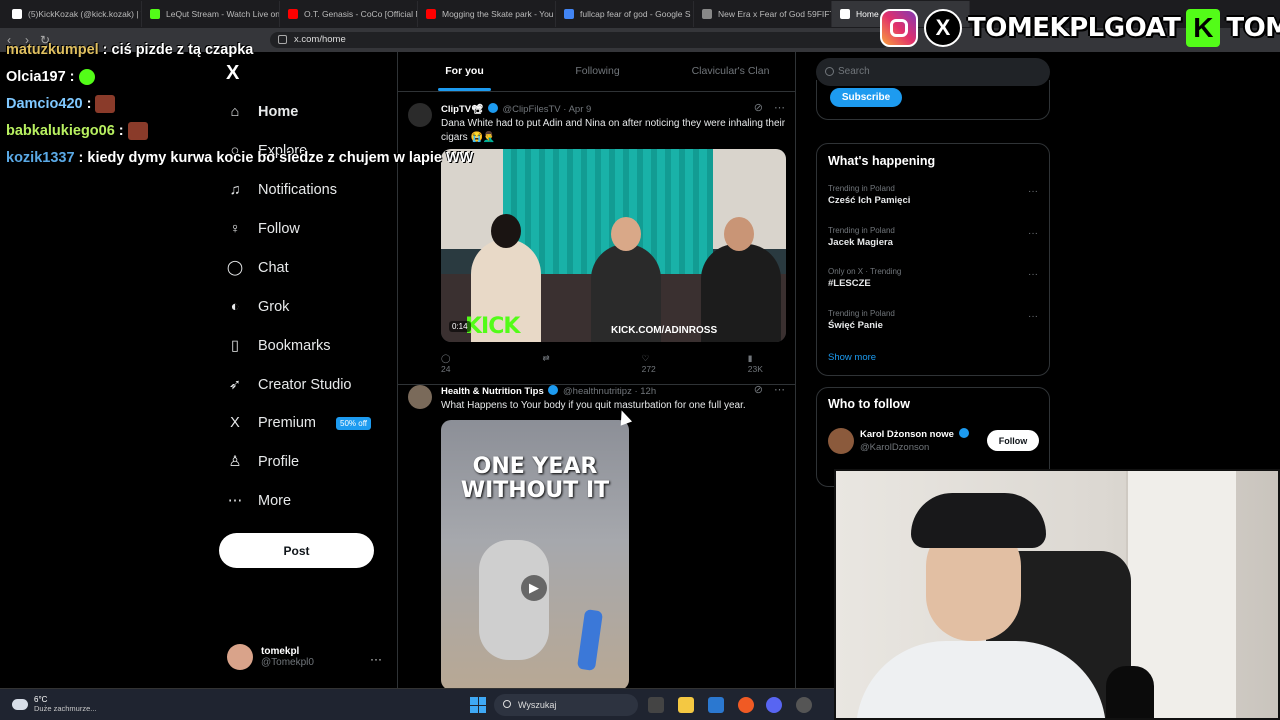 This screenshot has width=1280, height=720. What do you see at coordinates (769, 389) in the screenshot?
I see `tweet-menu: ⊘ ⋯` at bounding box center [769, 389].